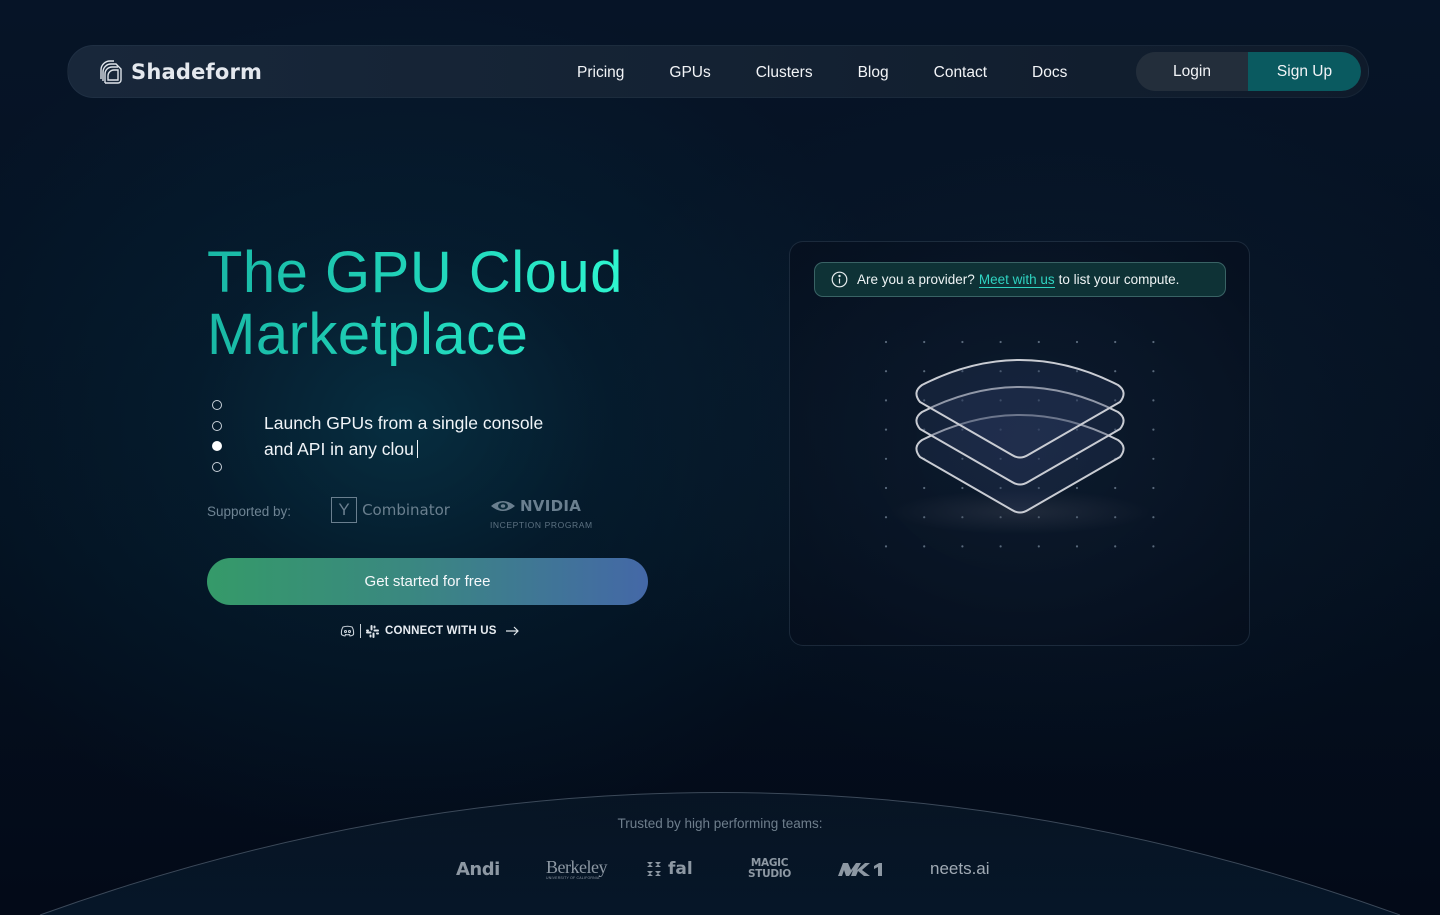  I want to click on supported-by-label: Supported by:, so click(249, 511).